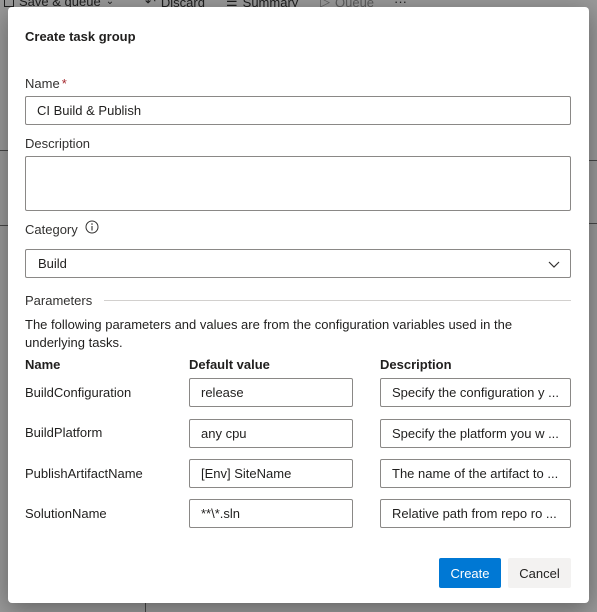 The height and width of the screenshot is (612, 597). Describe the element at coordinates (298, 263) in the screenshot. I see `category-select: Build` at that location.